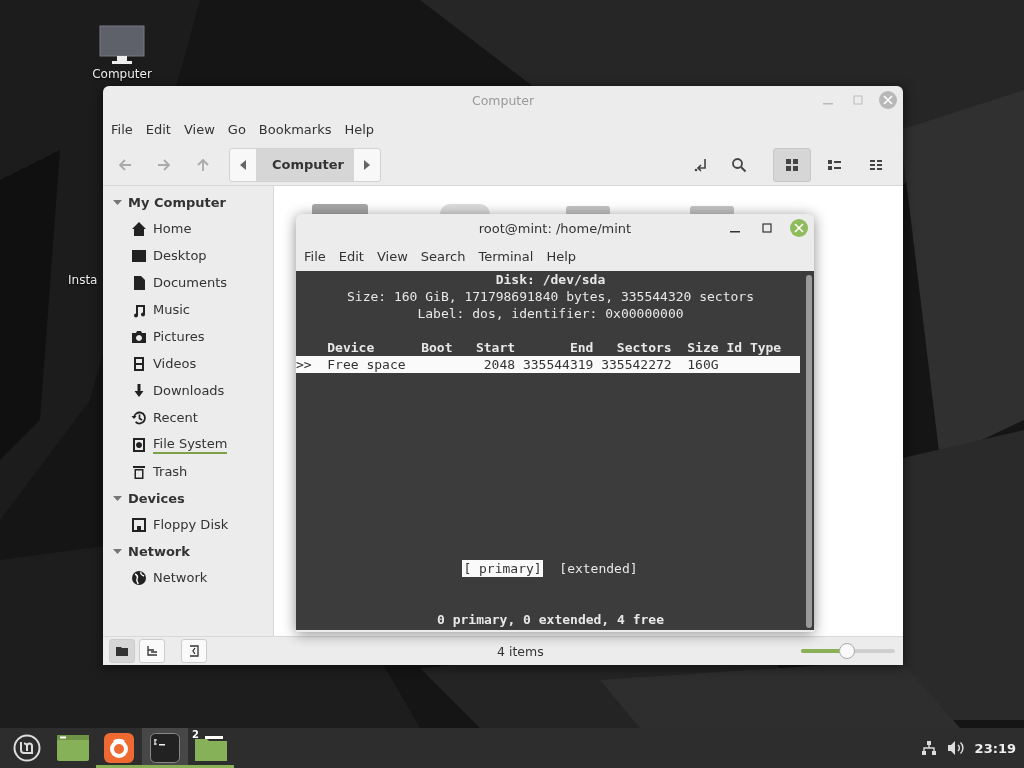 Image resolution: width=1024 pixels, height=768 pixels. I want to click on floppy-icon, so click(139, 524).